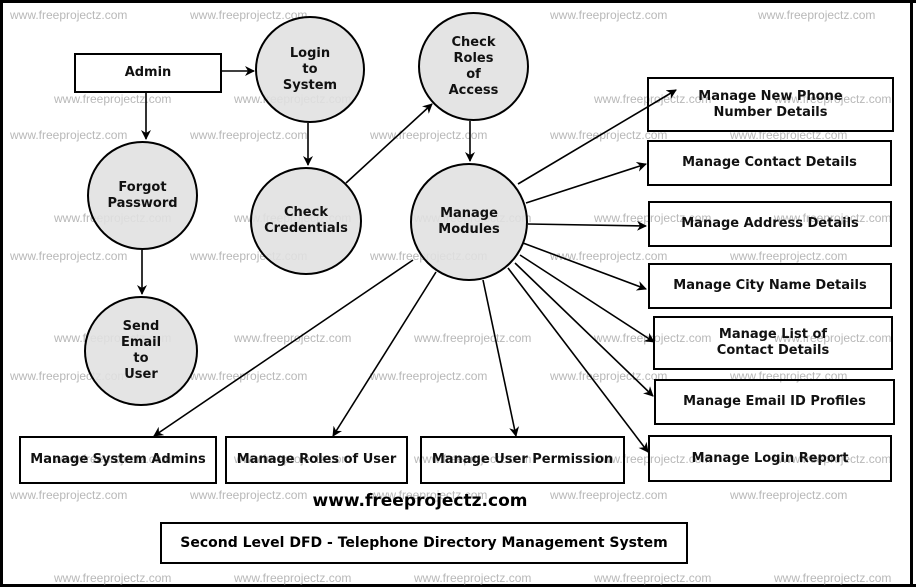 Image resolution: width=916 pixels, height=587 pixels. I want to click on arrow-modules-to-list, so click(587, 298).